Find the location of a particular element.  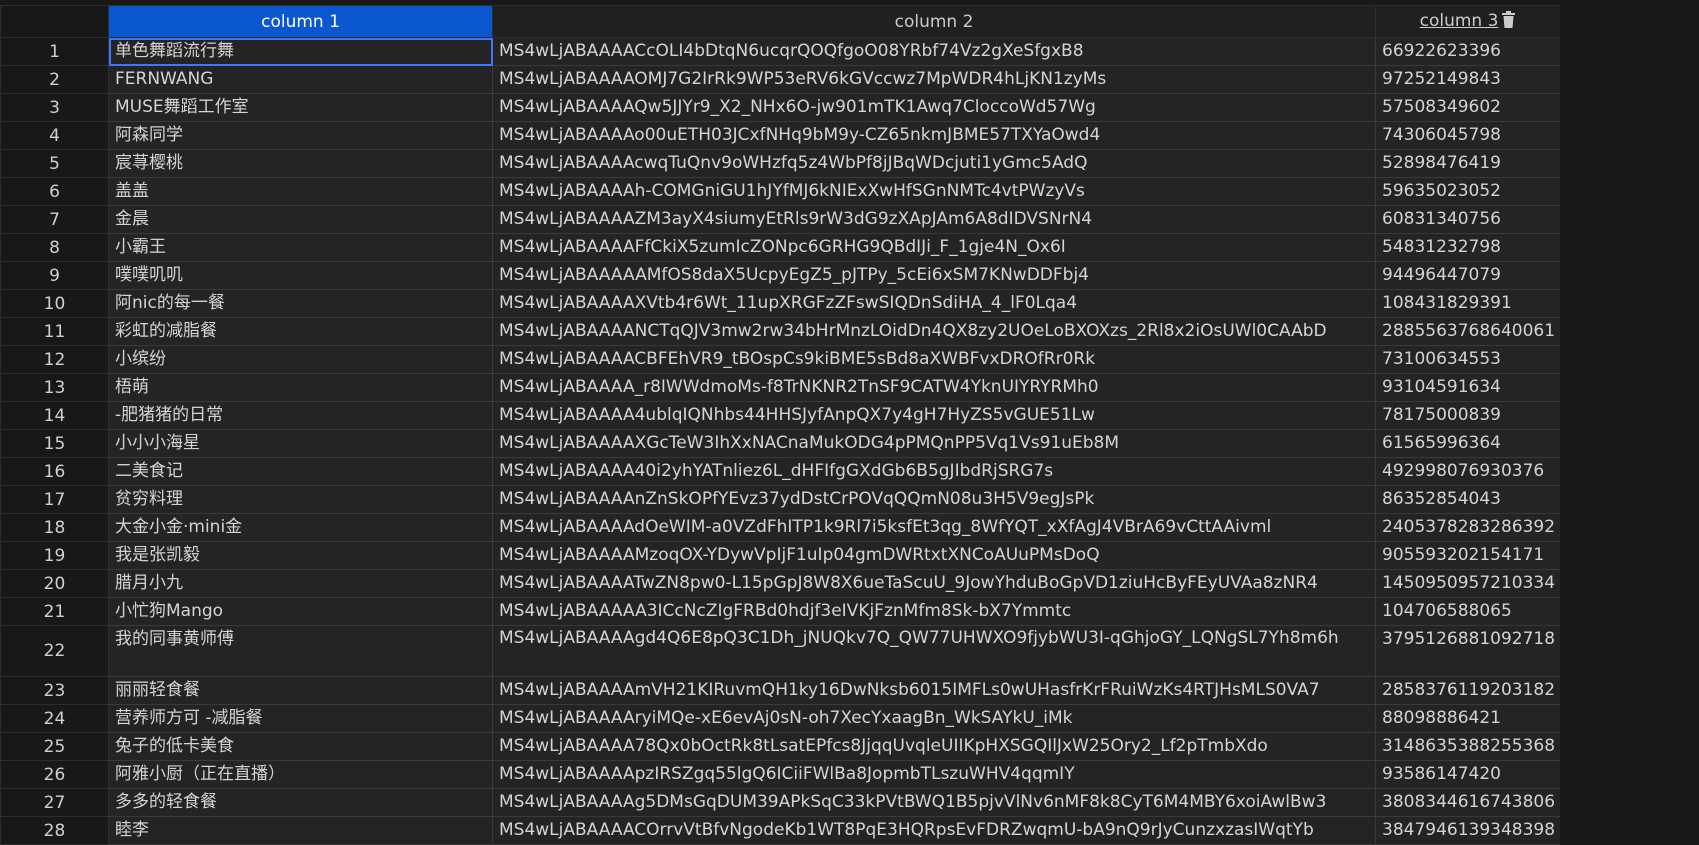

cell-column-1: 金晨 is located at coordinates (300, 219).